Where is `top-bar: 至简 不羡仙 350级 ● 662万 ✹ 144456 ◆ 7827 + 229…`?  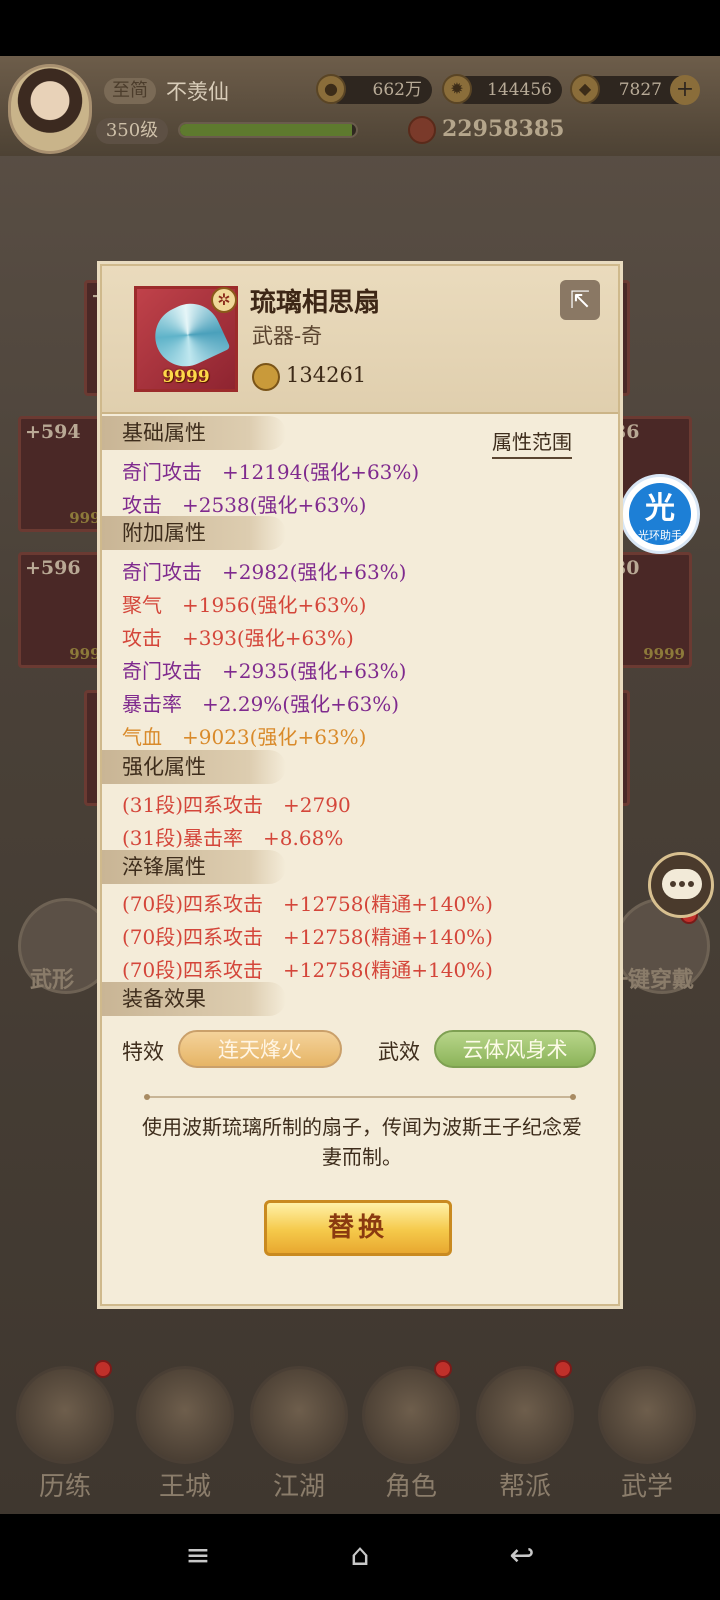
top-bar: 至简 不羡仙 350级 ● 662万 ✹ 144456 ◆ 7827 + 229… is located at coordinates (360, 106).